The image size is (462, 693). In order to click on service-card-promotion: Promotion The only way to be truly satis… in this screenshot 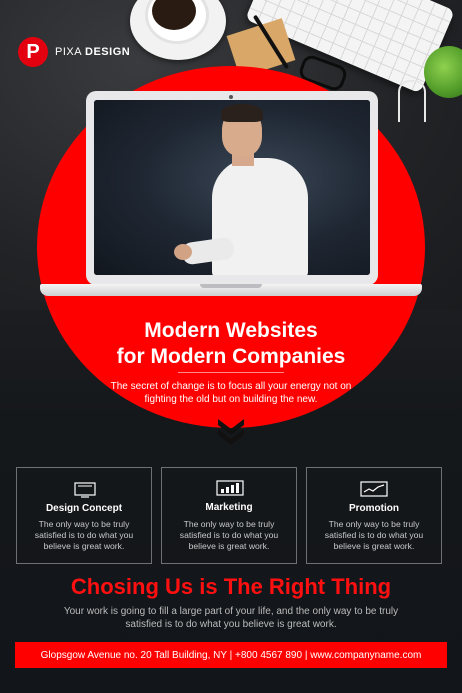, I will do `click(374, 515)`.